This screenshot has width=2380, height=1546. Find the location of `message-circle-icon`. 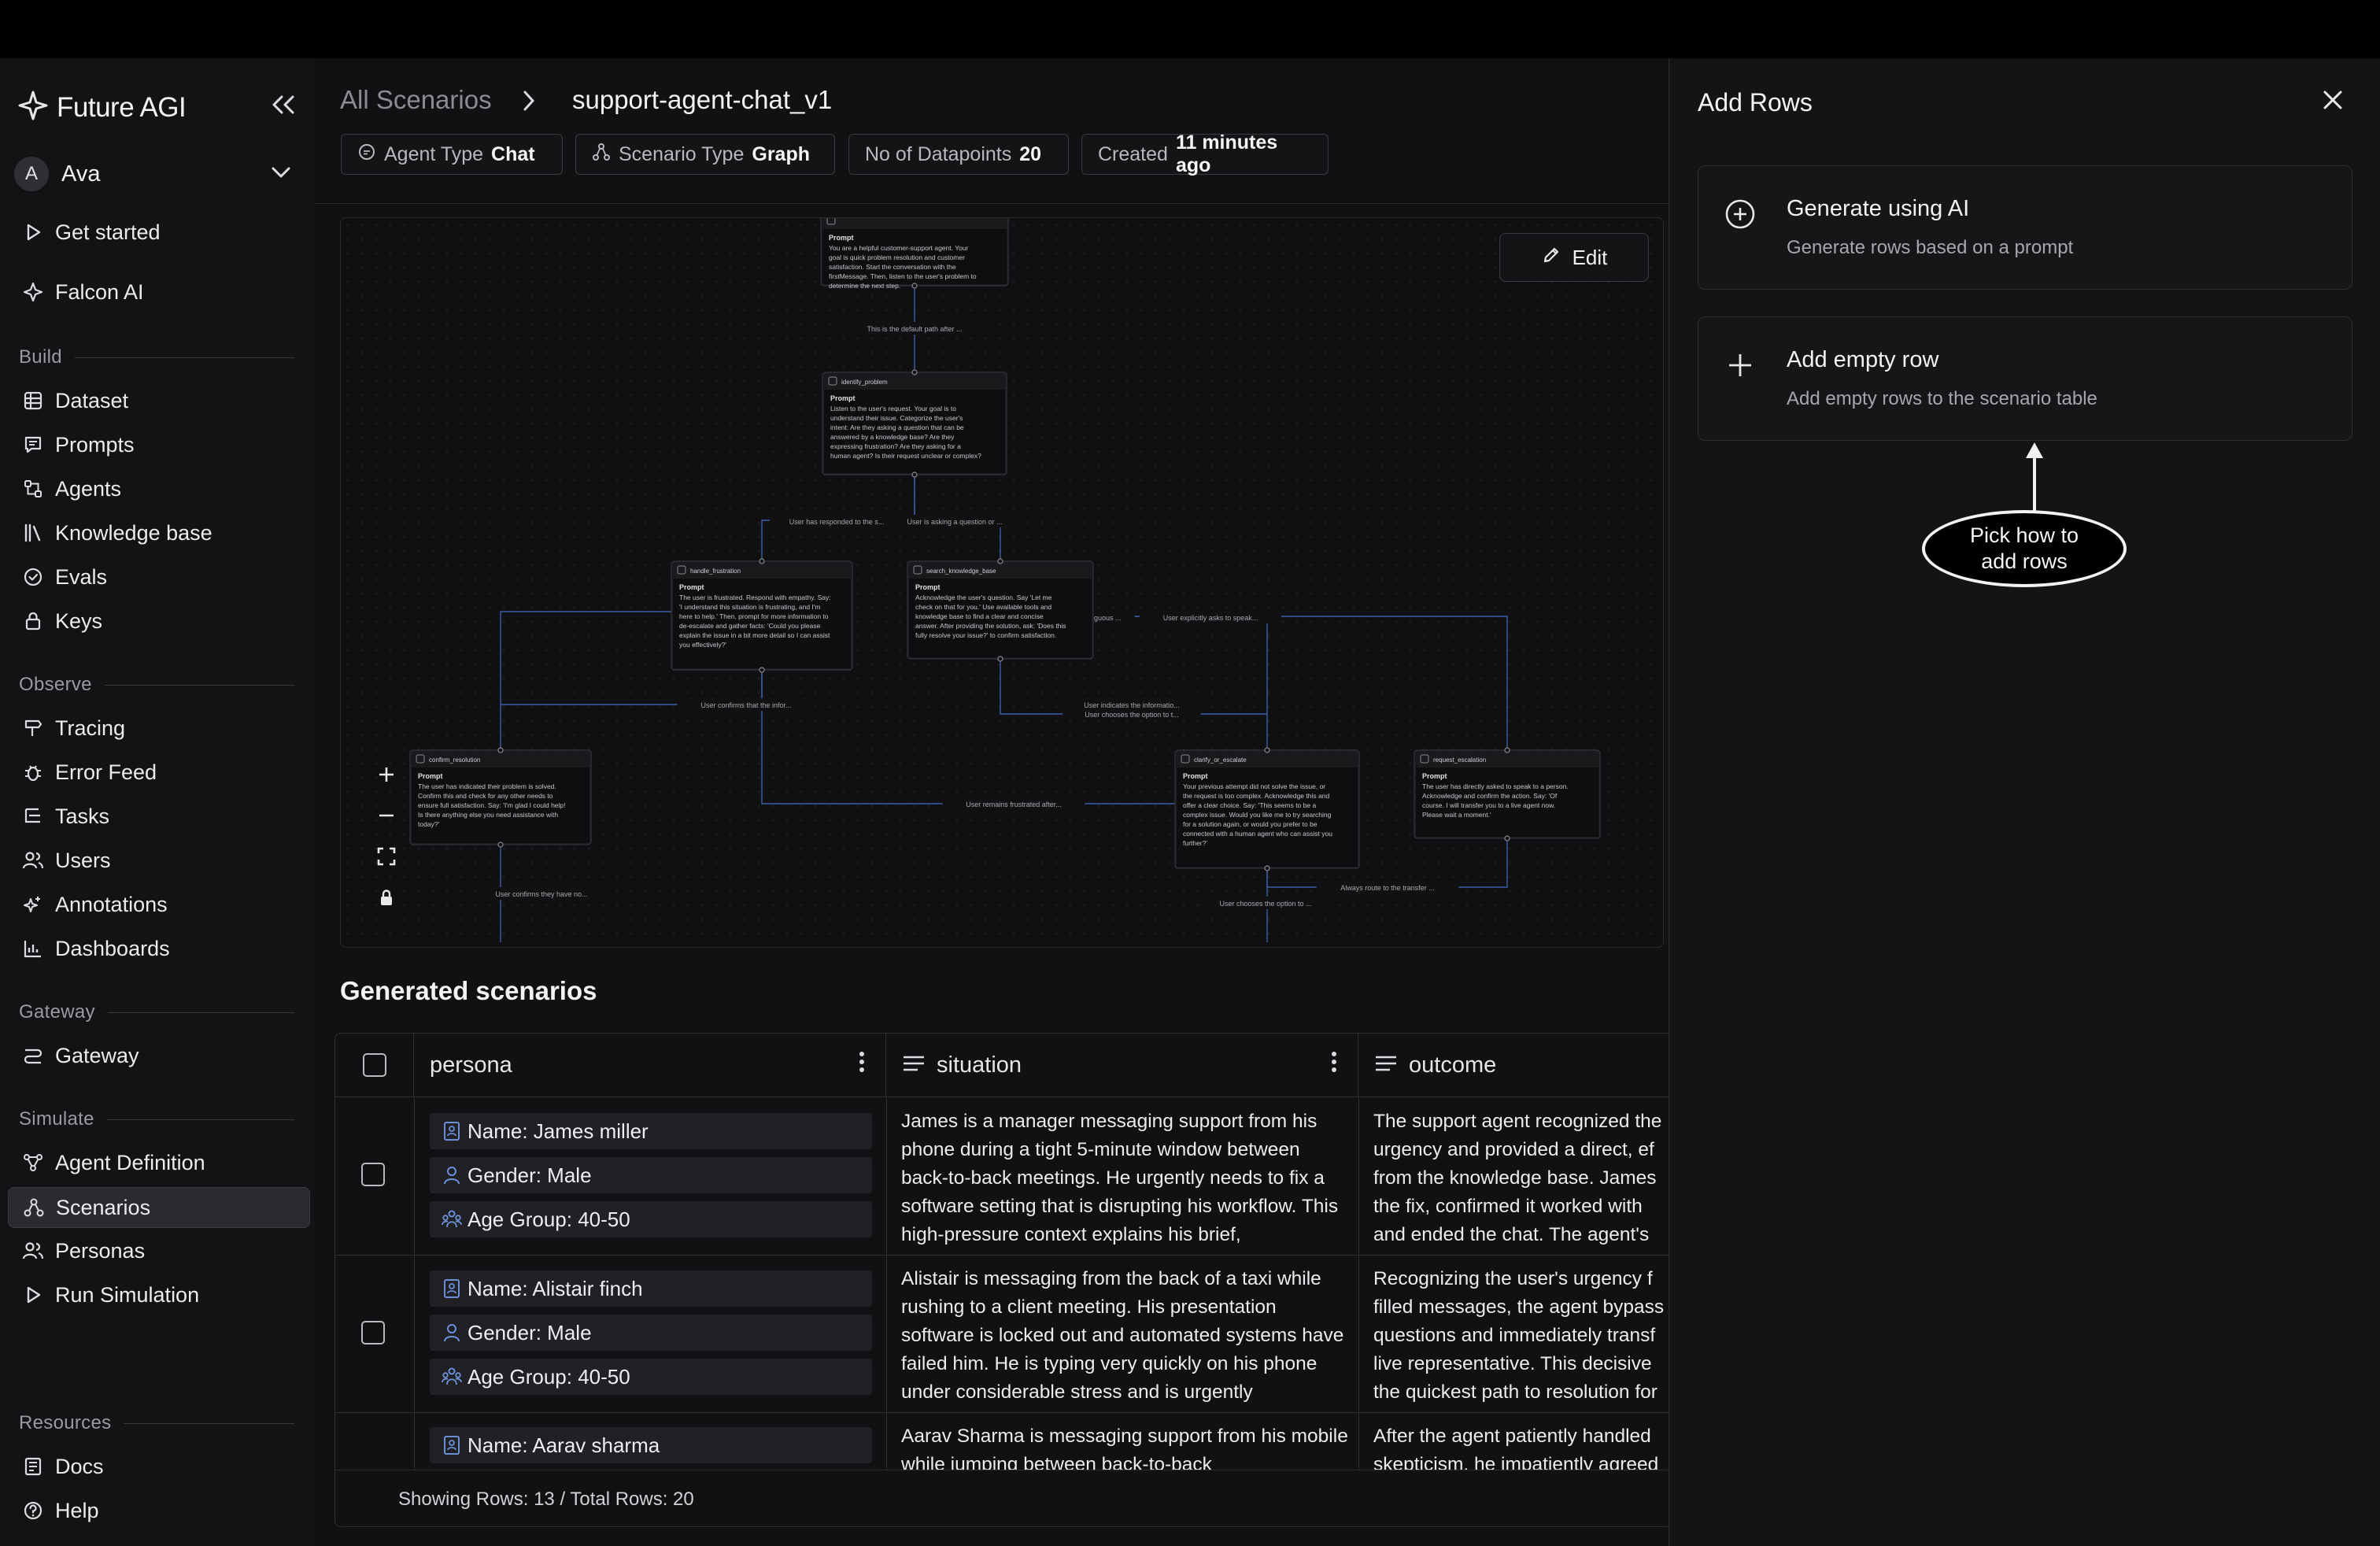

message-circle-icon is located at coordinates (366, 154).